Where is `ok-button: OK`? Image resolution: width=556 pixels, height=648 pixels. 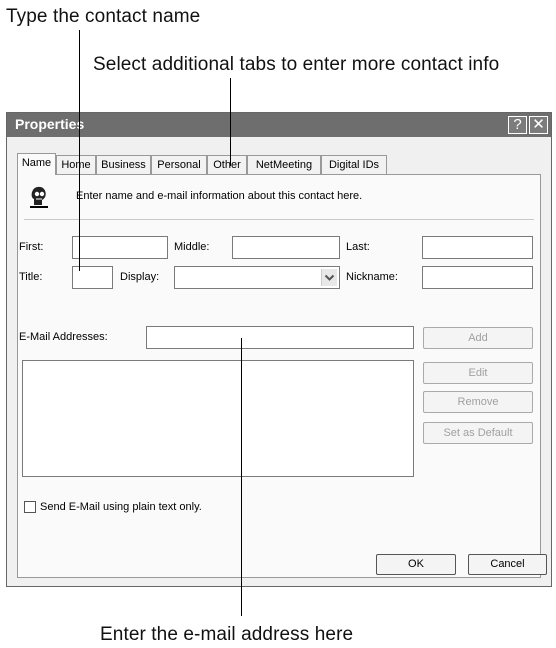
ok-button: OK is located at coordinates (416, 564).